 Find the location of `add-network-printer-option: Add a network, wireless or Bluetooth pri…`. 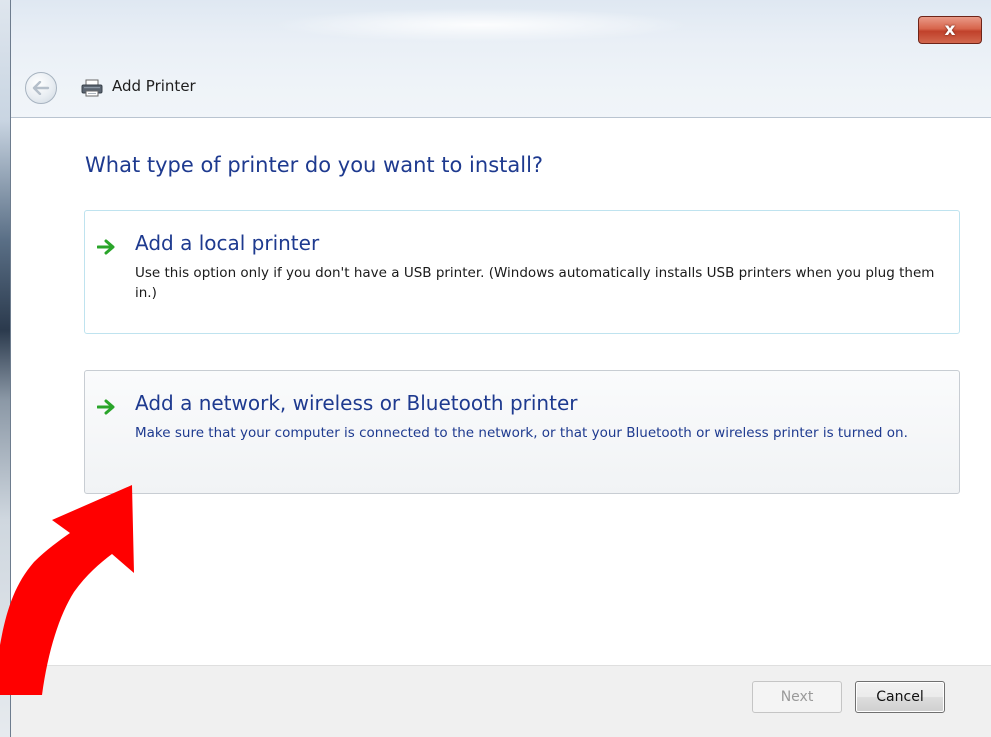

add-network-printer-option: Add a network, wireless or Bluetooth pri… is located at coordinates (522, 432).